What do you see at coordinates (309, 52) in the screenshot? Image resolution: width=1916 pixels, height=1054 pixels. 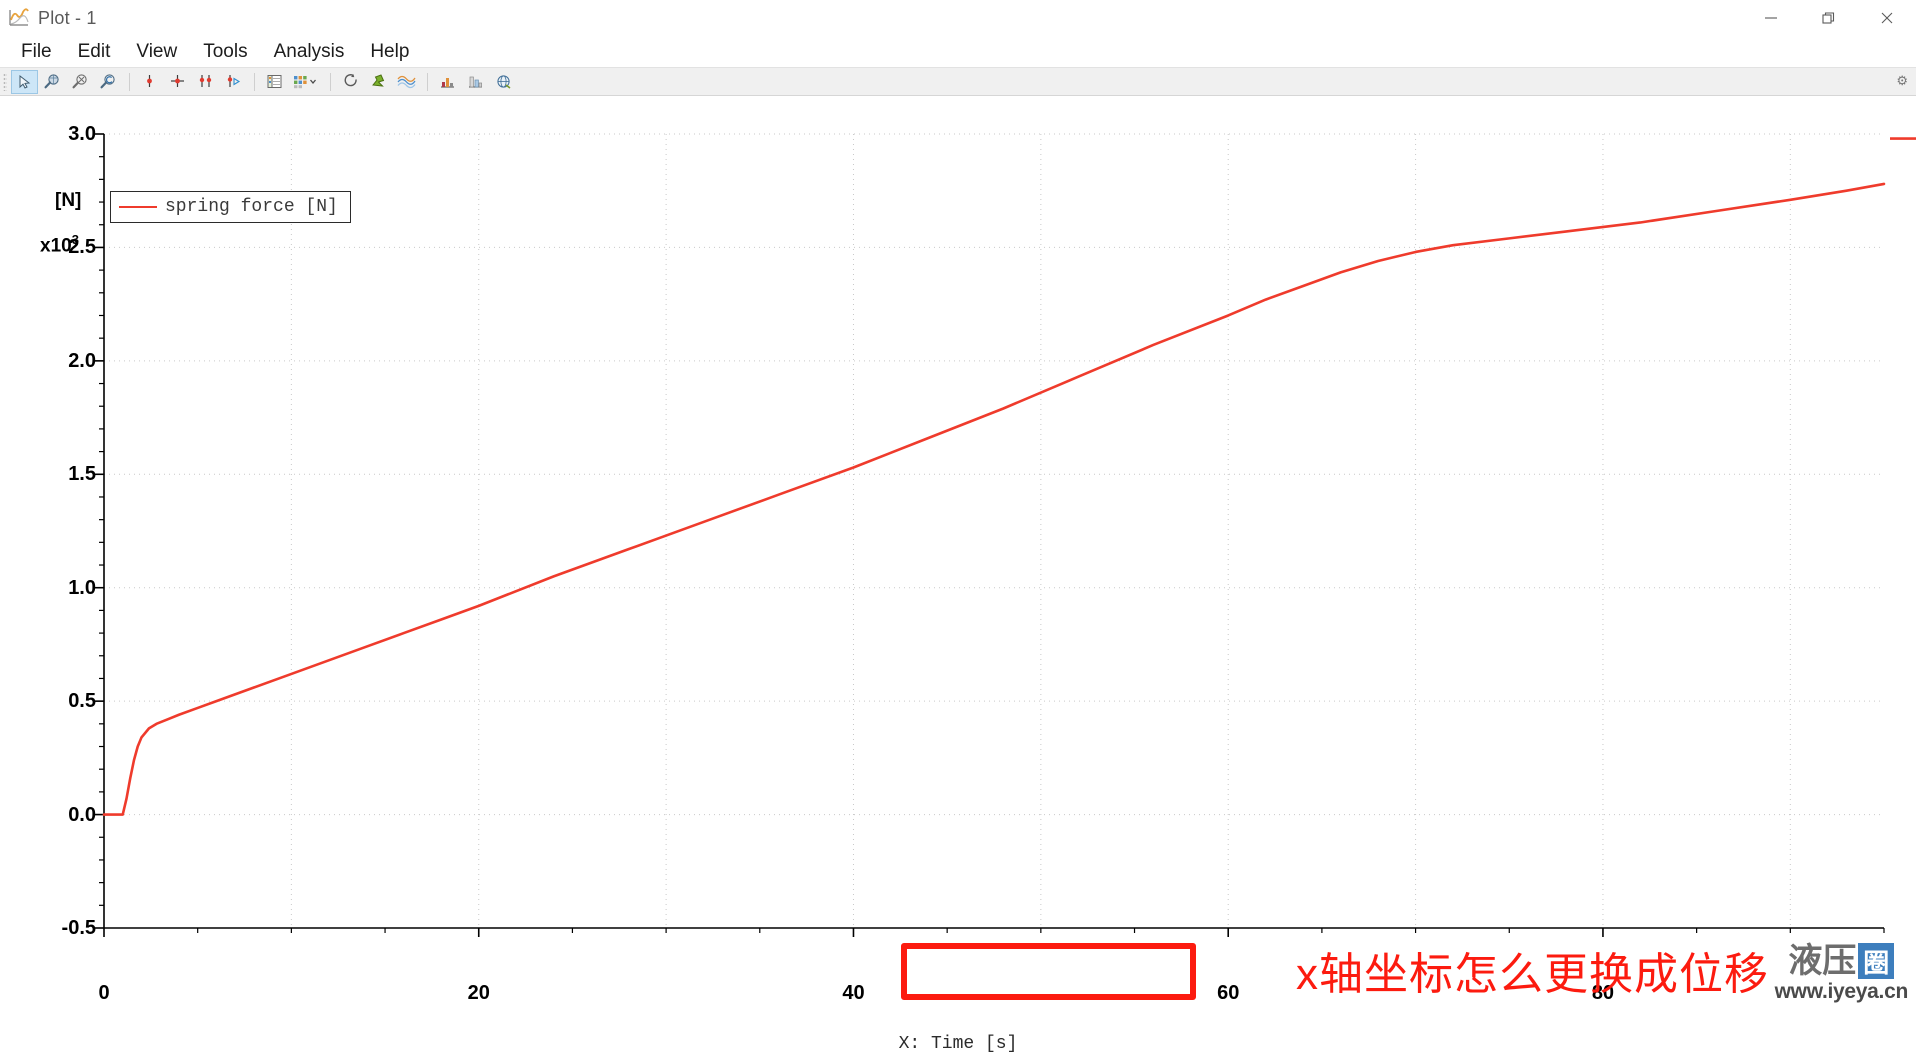 I see `menu-analysis: Analysis` at bounding box center [309, 52].